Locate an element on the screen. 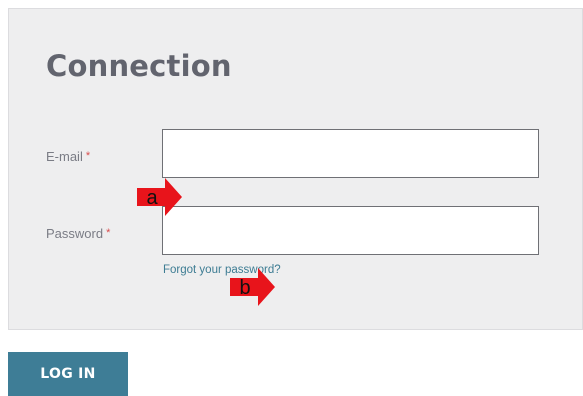  page-title: Connection is located at coordinates (139, 66).